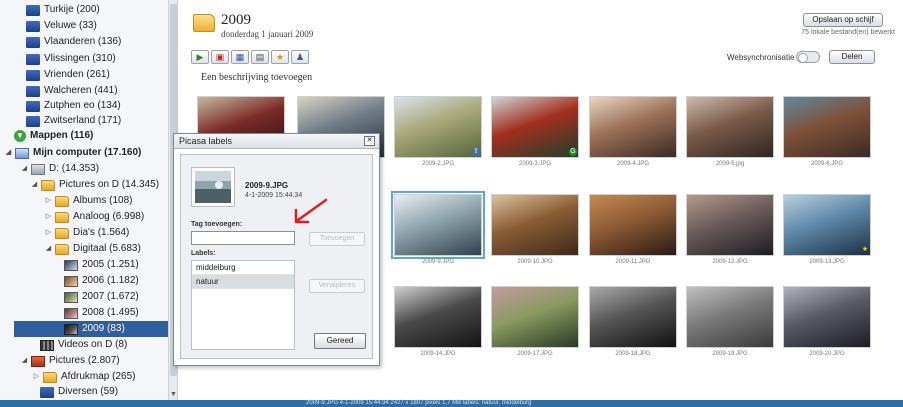 The height and width of the screenshot is (407, 903). Describe the element at coordinates (73, 42) in the screenshot. I see `album-item: Vlaanderen (136)` at that location.